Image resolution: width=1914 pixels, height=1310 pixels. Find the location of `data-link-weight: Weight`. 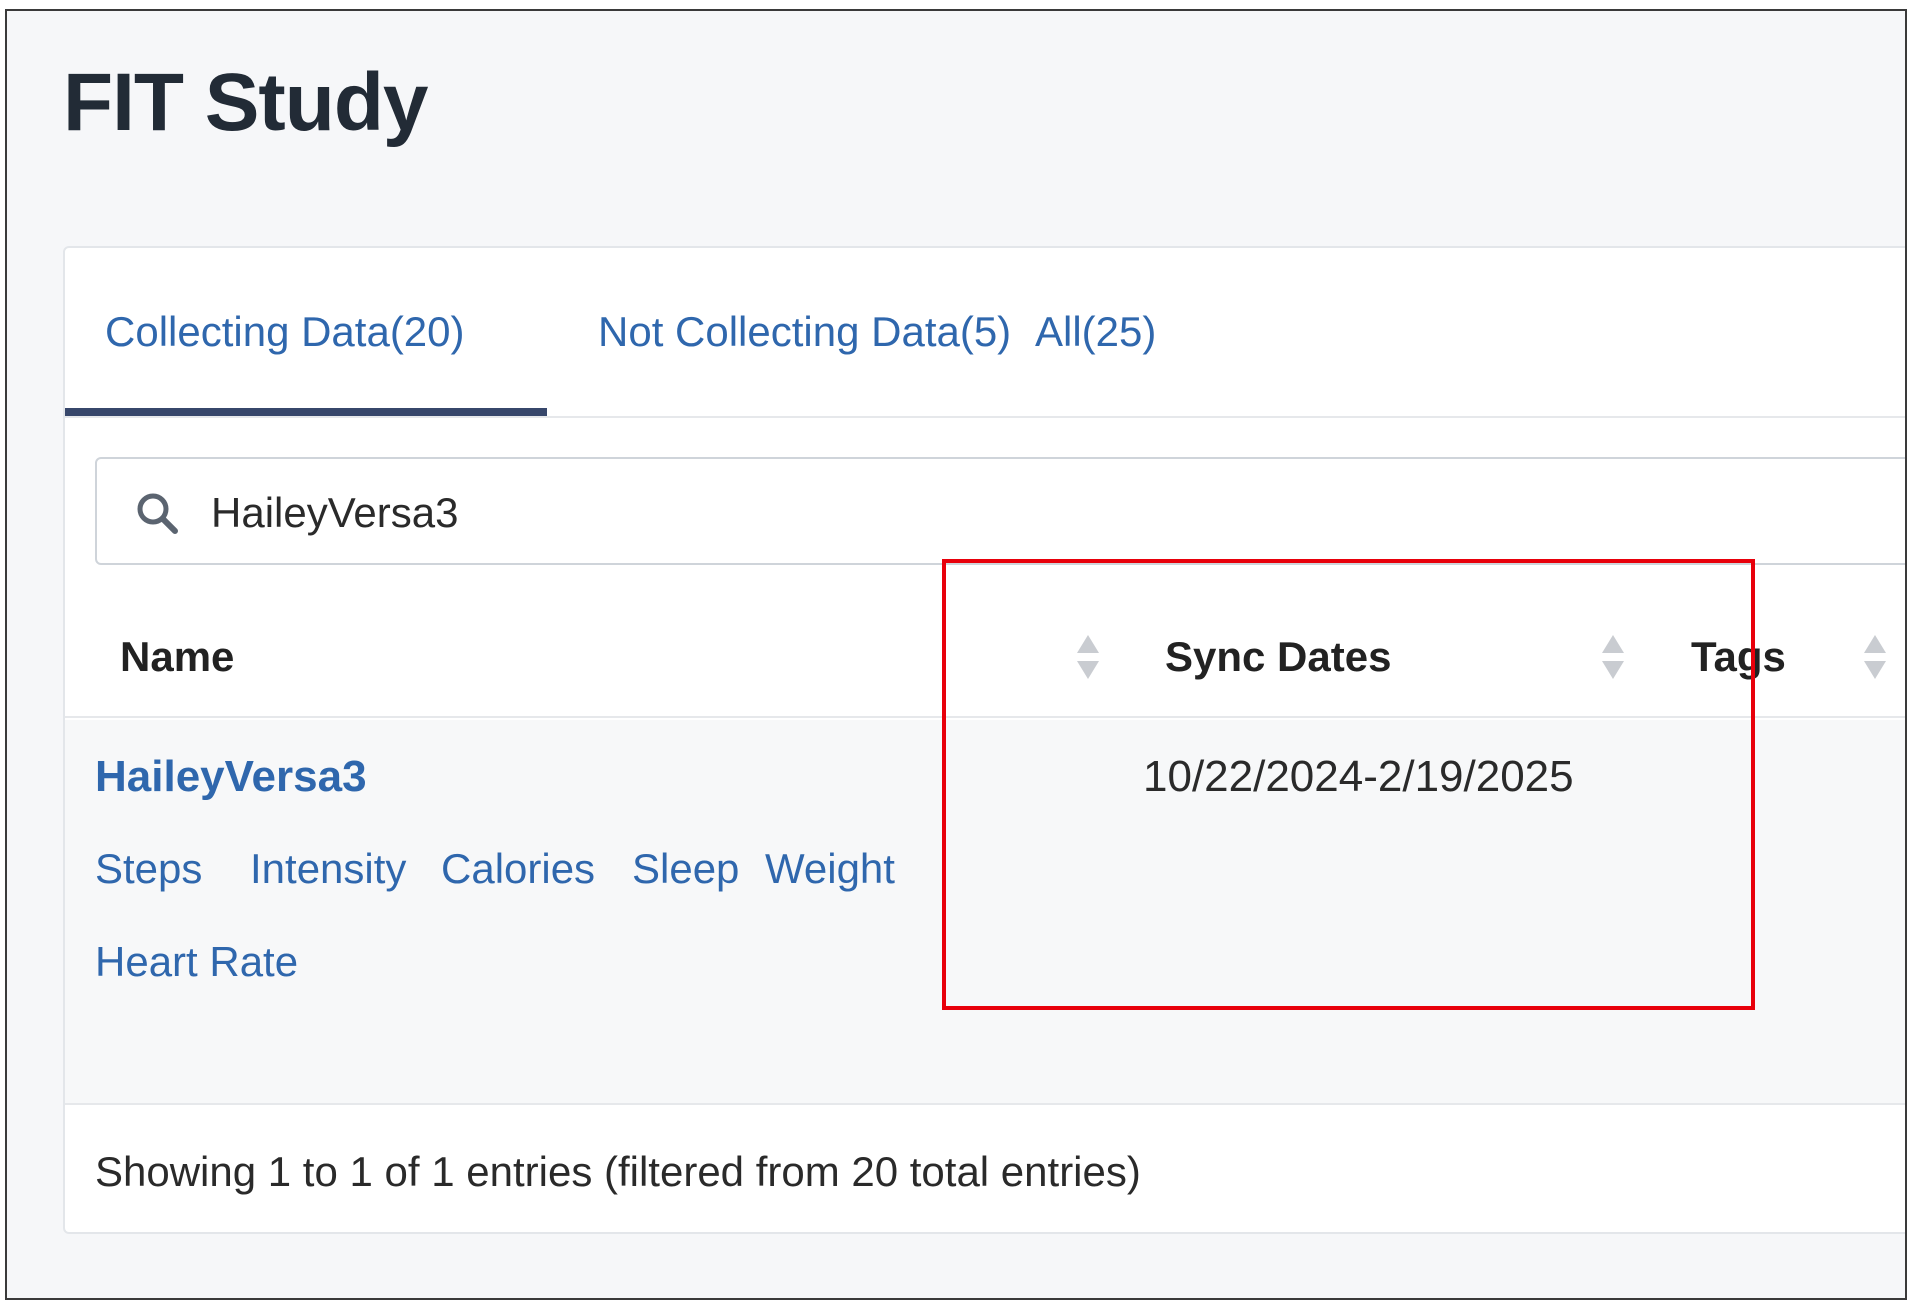

data-link-weight: Weight is located at coordinates (830, 869).